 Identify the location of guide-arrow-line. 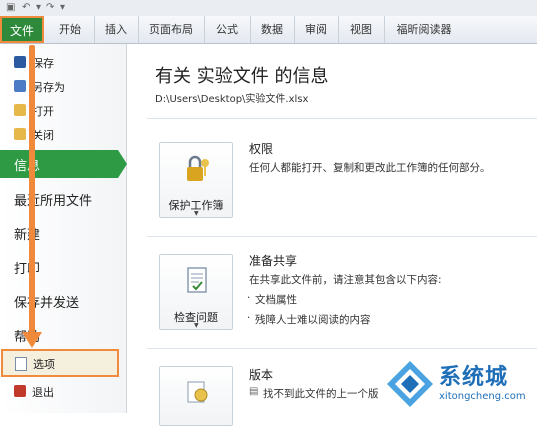
(32, 190).